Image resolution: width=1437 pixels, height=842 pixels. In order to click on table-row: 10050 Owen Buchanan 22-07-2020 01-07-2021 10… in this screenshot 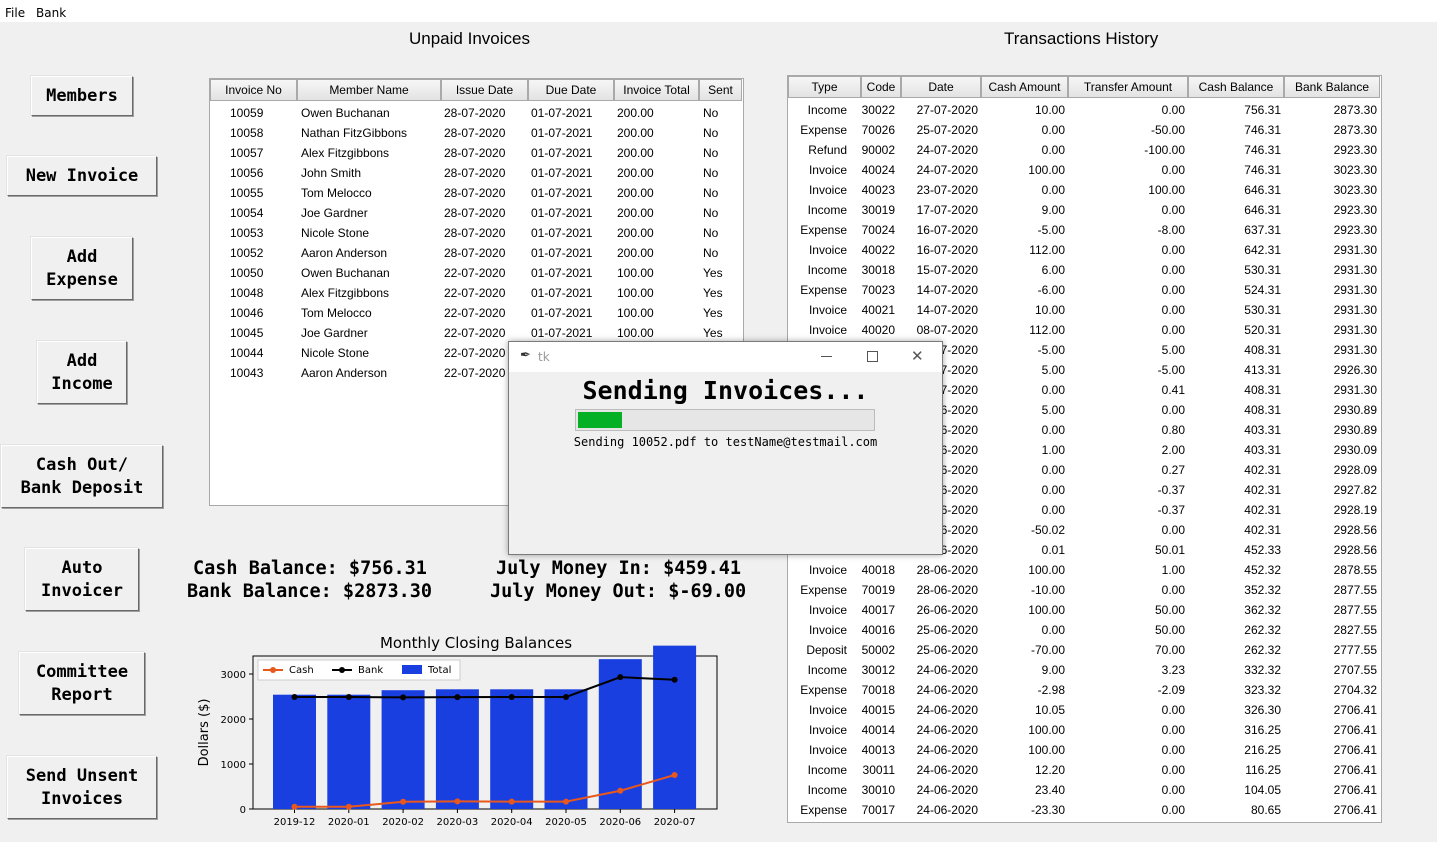, I will do `click(476, 273)`.